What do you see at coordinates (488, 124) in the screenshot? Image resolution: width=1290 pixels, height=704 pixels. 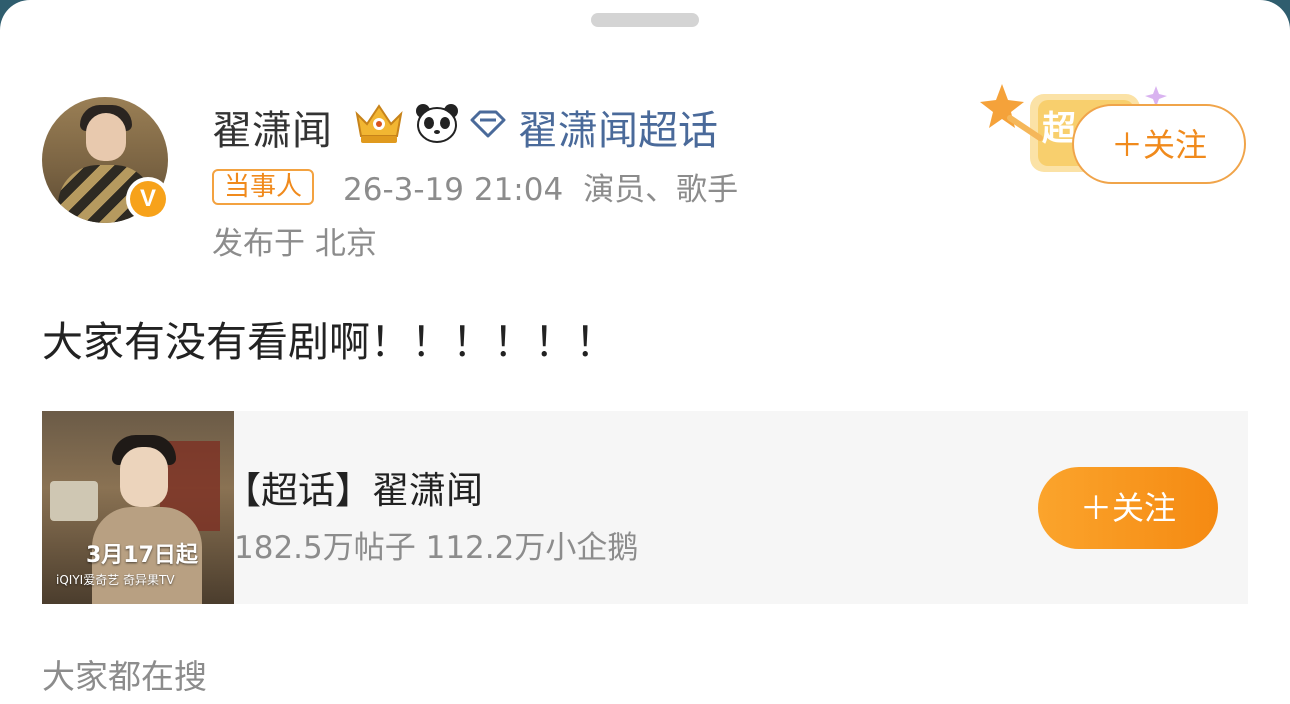 I see `diamond-icon` at bounding box center [488, 124].